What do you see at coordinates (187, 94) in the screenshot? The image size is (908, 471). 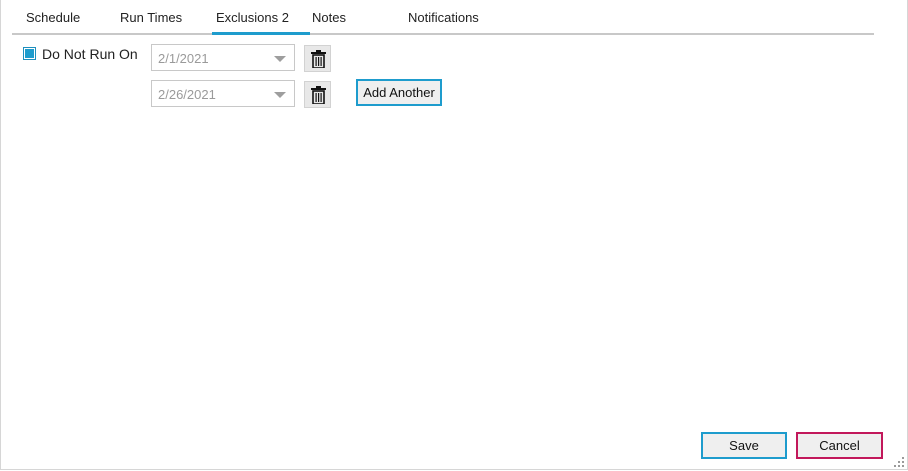 I see `date-value: 2/26/2021` at bounding box center [187, 94].